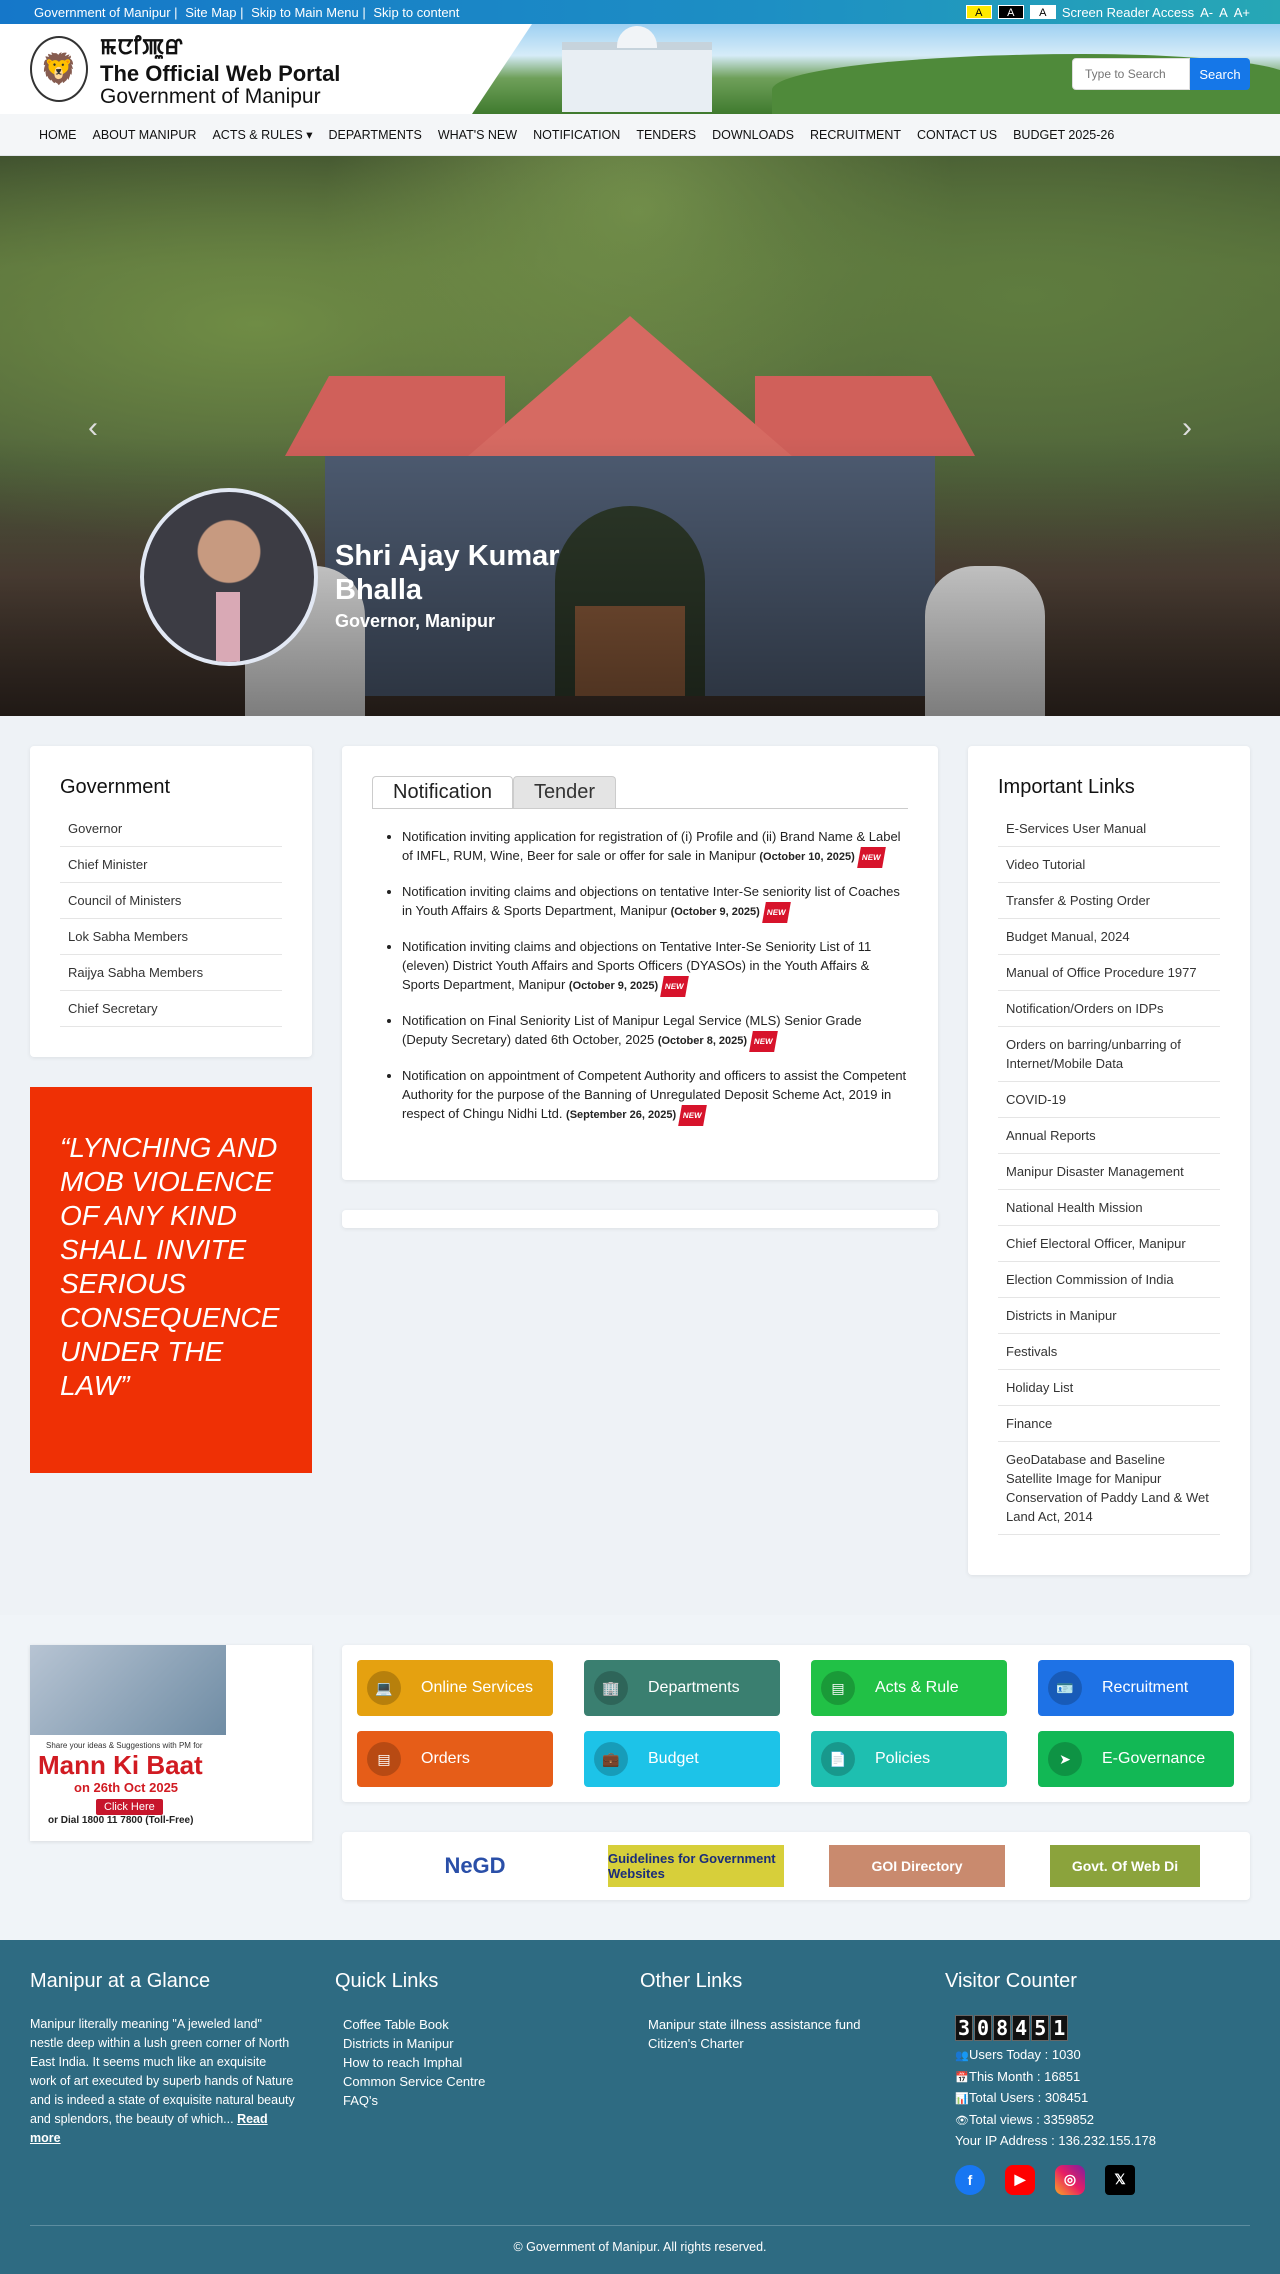 Image resolution: width=1280 pixels, height=2274 pixels. I want to click on important-link: Manual of Office Procedure 1977, so click(1109, 973).